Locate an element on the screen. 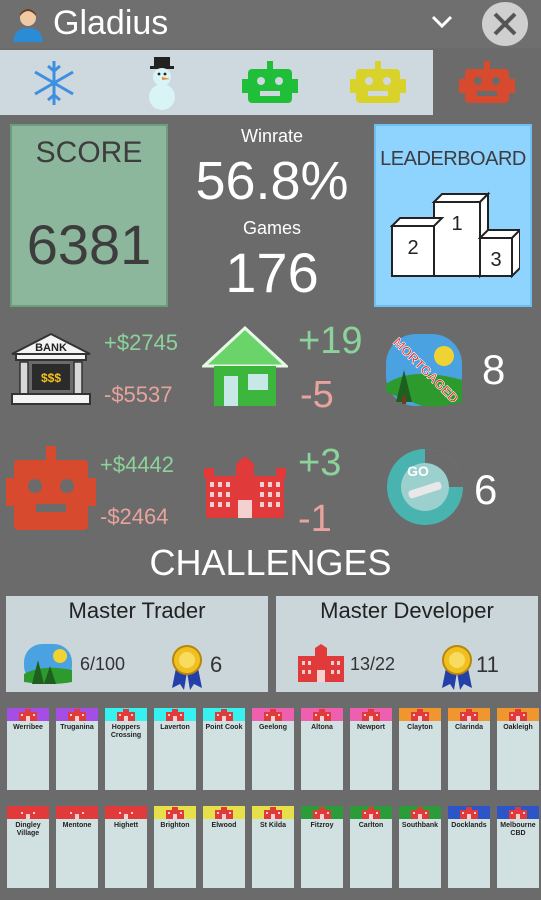 The height and width of the screenshot is (900, 541). snowflake-icon is located at coordinates (54, 82).